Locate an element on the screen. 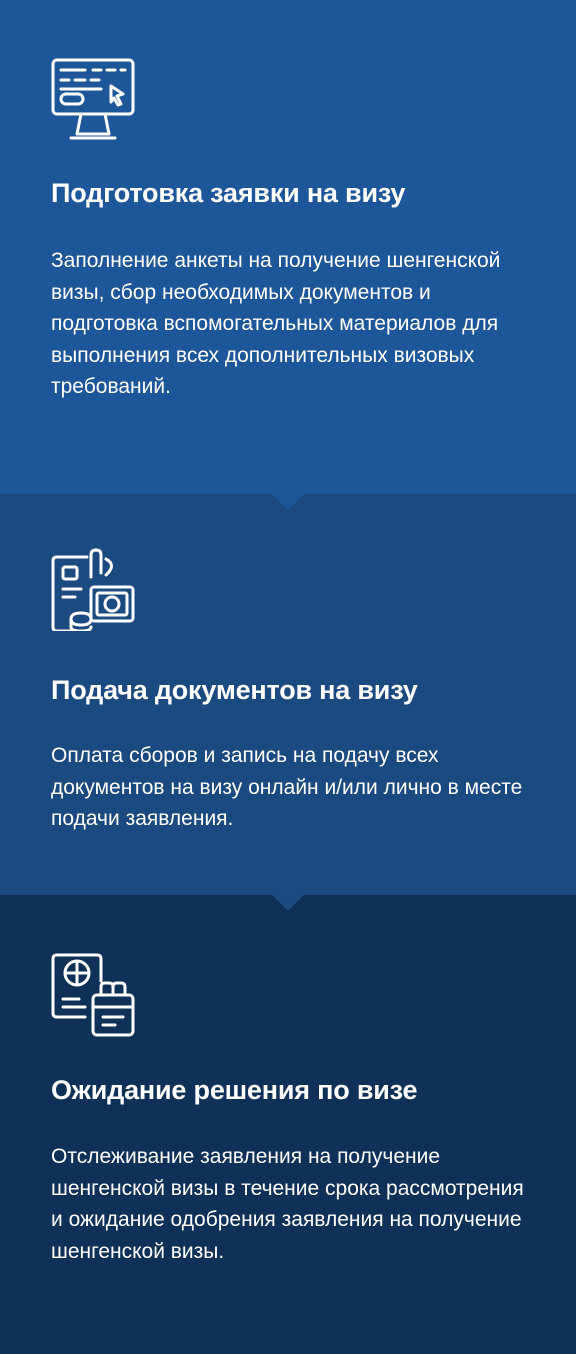  step-title: Ожидание решения по визе is located at coordinates (234, 1090).